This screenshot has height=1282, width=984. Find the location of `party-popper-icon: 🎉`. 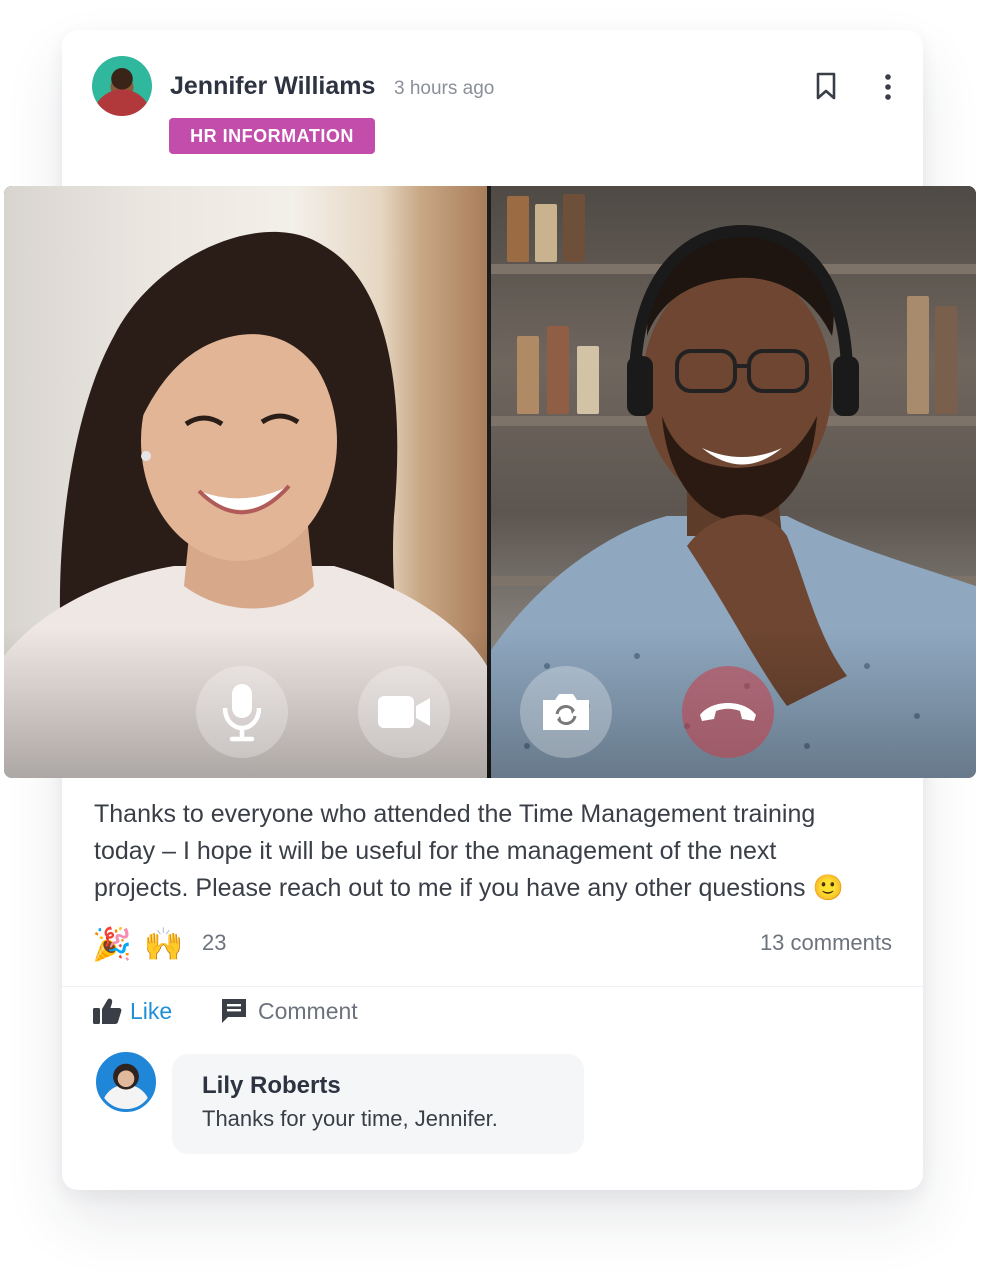

party-popper-icon: 🎉 is located at coordinates (112, 944).